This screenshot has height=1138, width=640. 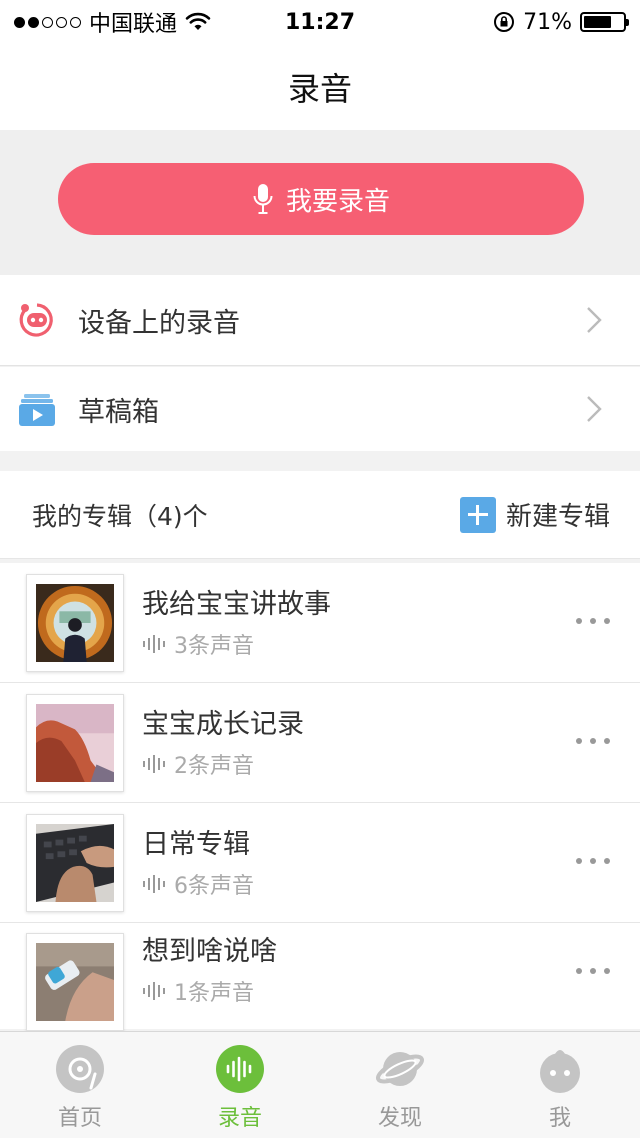 I want to click on wifi-icon, so click(x=198, y=21).